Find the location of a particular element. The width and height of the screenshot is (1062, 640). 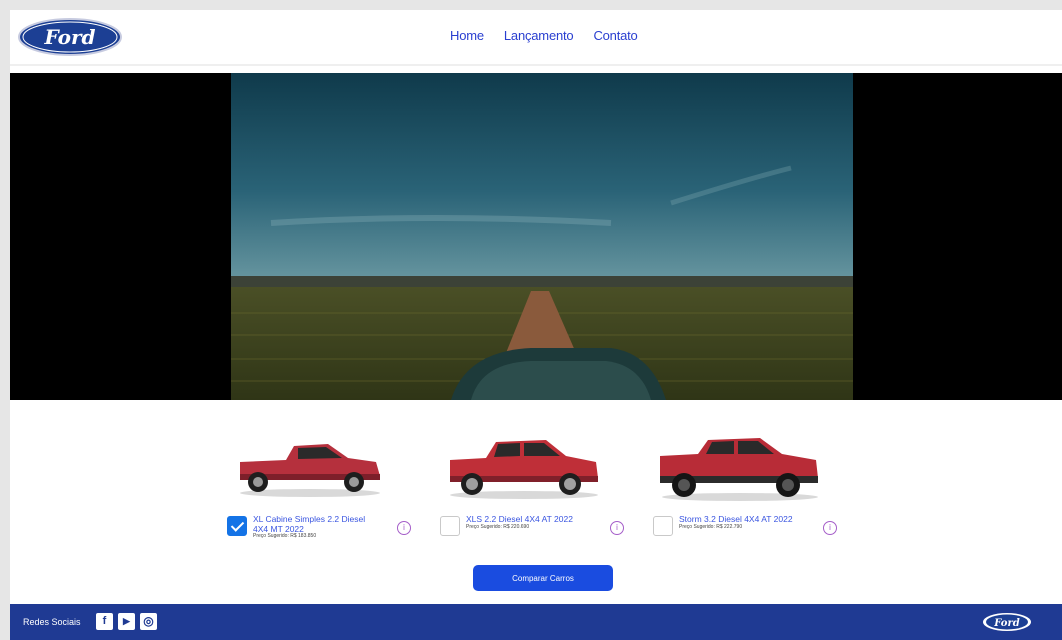

car-price-storm: Preço Sugerido: R$ 222.790 is located at coordinates (711, 527).